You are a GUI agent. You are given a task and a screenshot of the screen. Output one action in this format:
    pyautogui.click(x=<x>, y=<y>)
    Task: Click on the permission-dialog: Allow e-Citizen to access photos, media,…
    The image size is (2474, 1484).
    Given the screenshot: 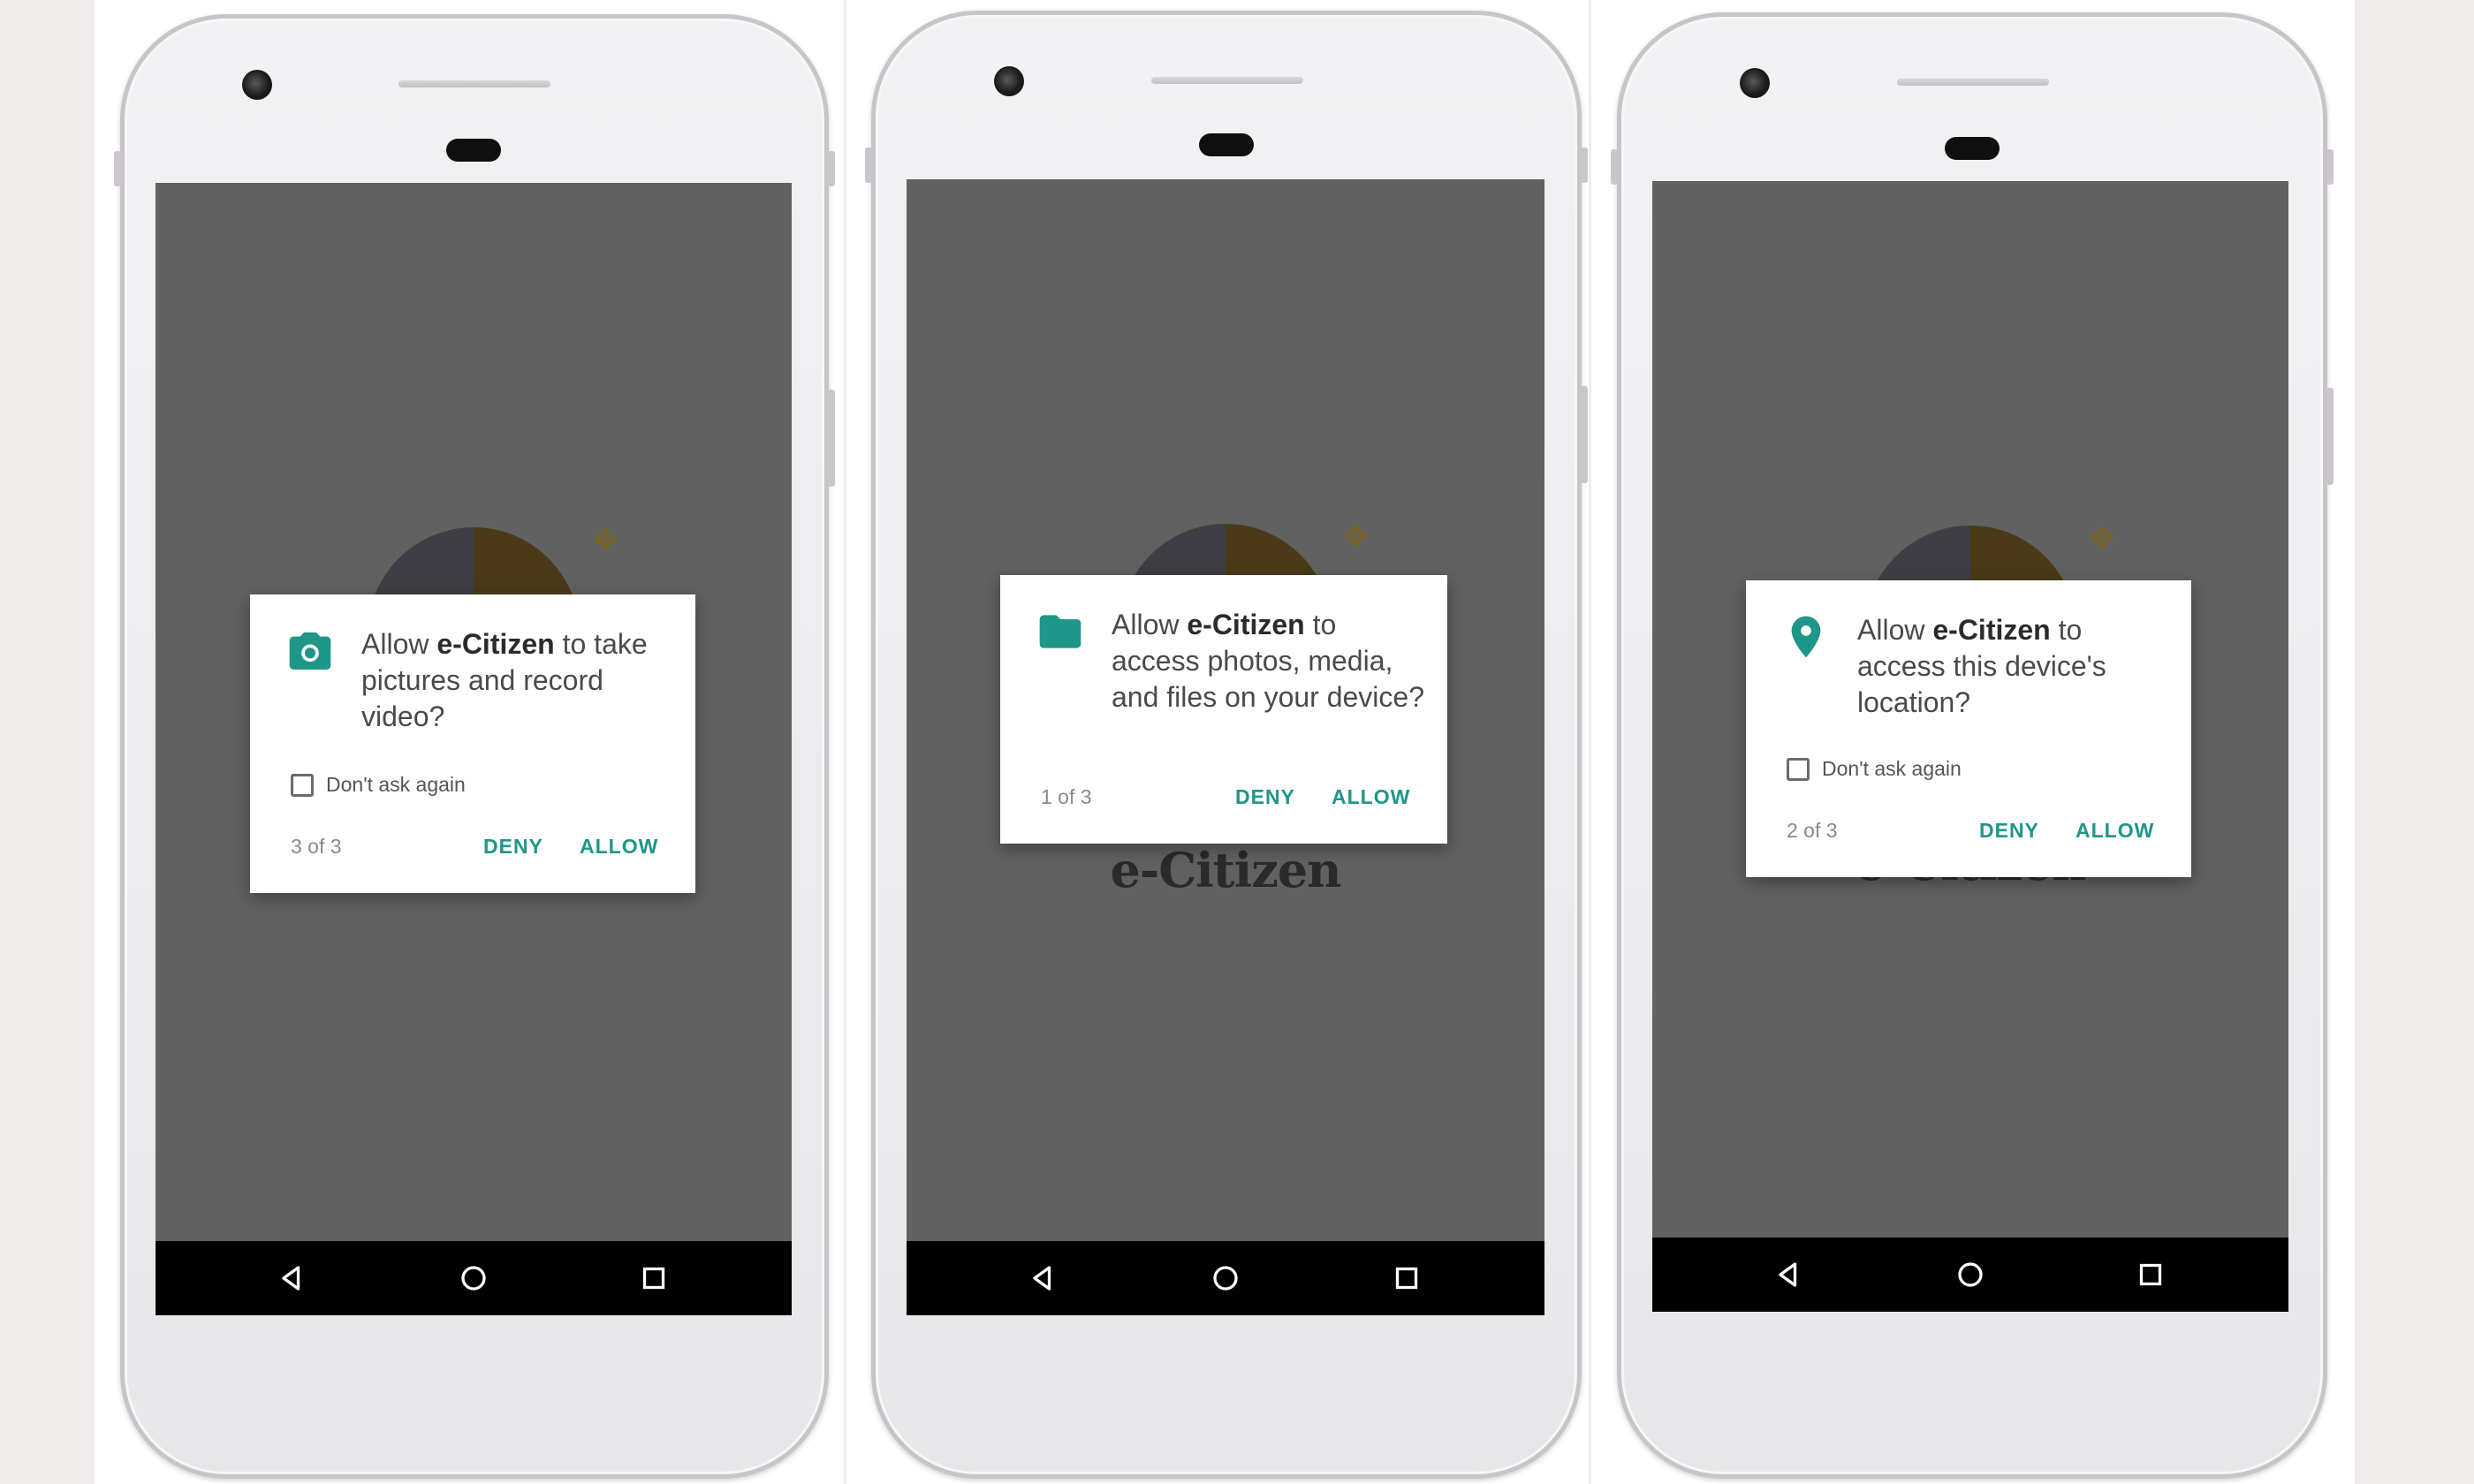 What is the action you would take?
    pyautogui.click(x=1223, y=709)
    